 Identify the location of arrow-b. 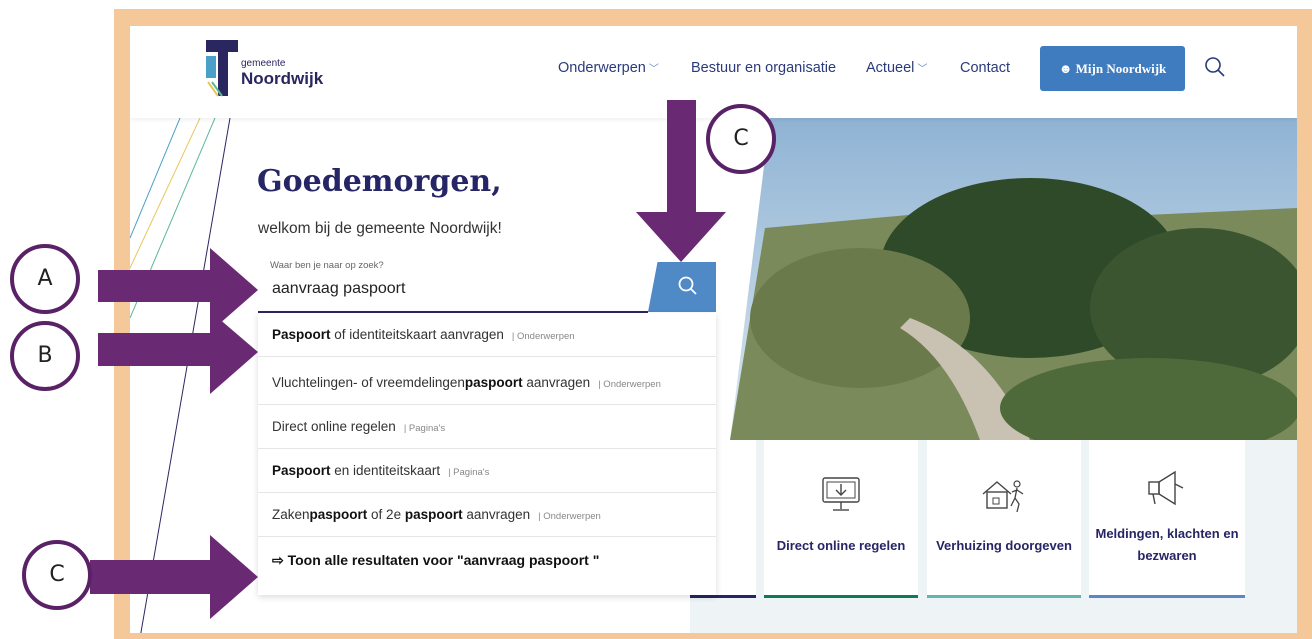
(178, 352).